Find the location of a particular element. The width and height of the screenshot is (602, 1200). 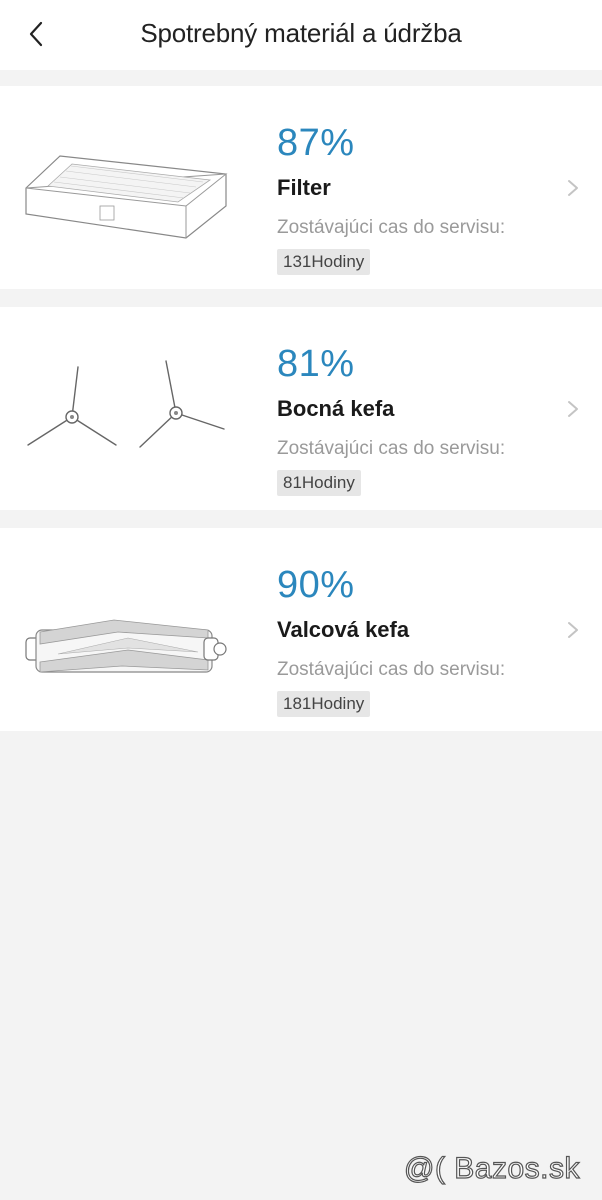

side-brush-name: Bocná kefa is located at coordinates (336, 408).